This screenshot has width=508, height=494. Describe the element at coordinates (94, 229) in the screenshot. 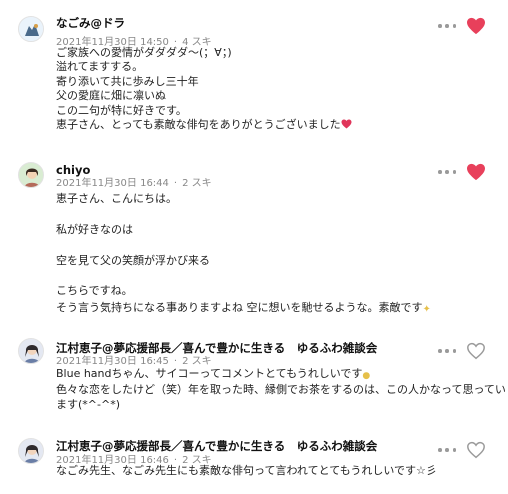

I see `comment-line: 私が好きなのは` at that location.